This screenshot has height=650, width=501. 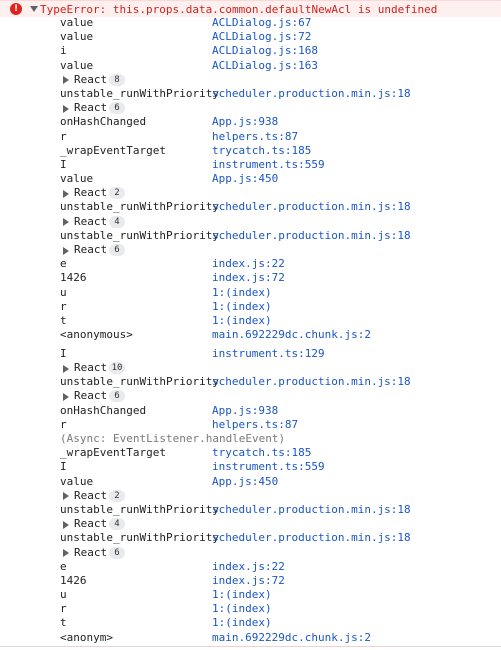 I want to click on frame-count-badge: 2, so click(x=117, y=193).